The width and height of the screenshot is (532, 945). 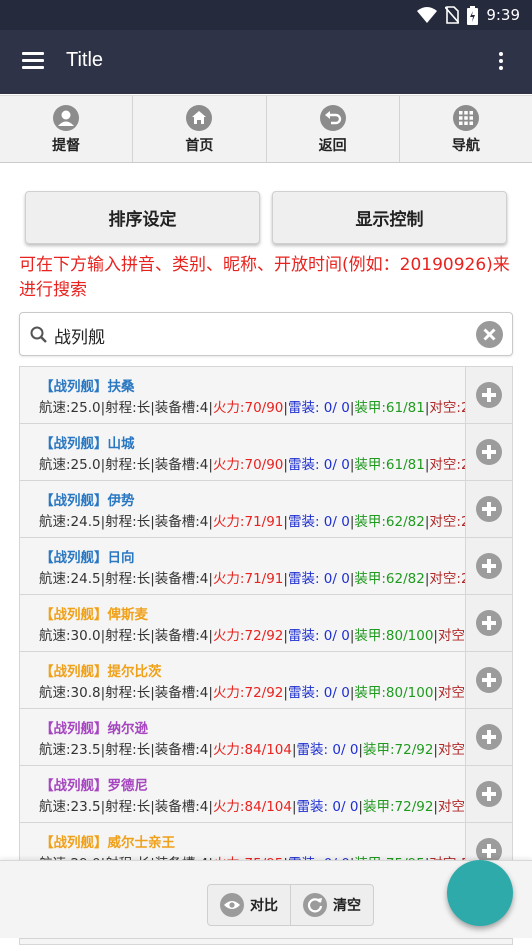 What do you see at coordinates (94, 615) in the screenshot?
I see `ship-name: 【战列舰】俾斯麦` at bounding box center [94, 615].